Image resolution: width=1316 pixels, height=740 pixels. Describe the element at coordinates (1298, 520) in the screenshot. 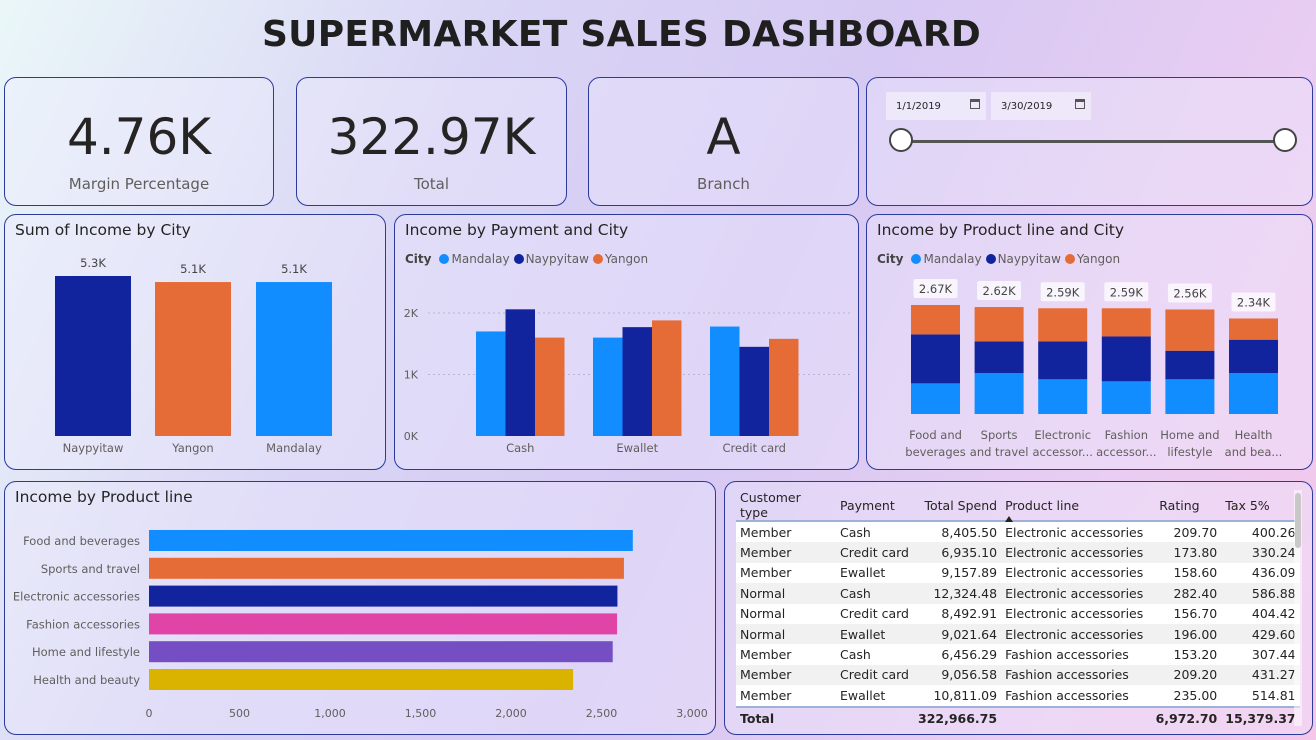

I see `table-scrollbar-thumb` at that location.